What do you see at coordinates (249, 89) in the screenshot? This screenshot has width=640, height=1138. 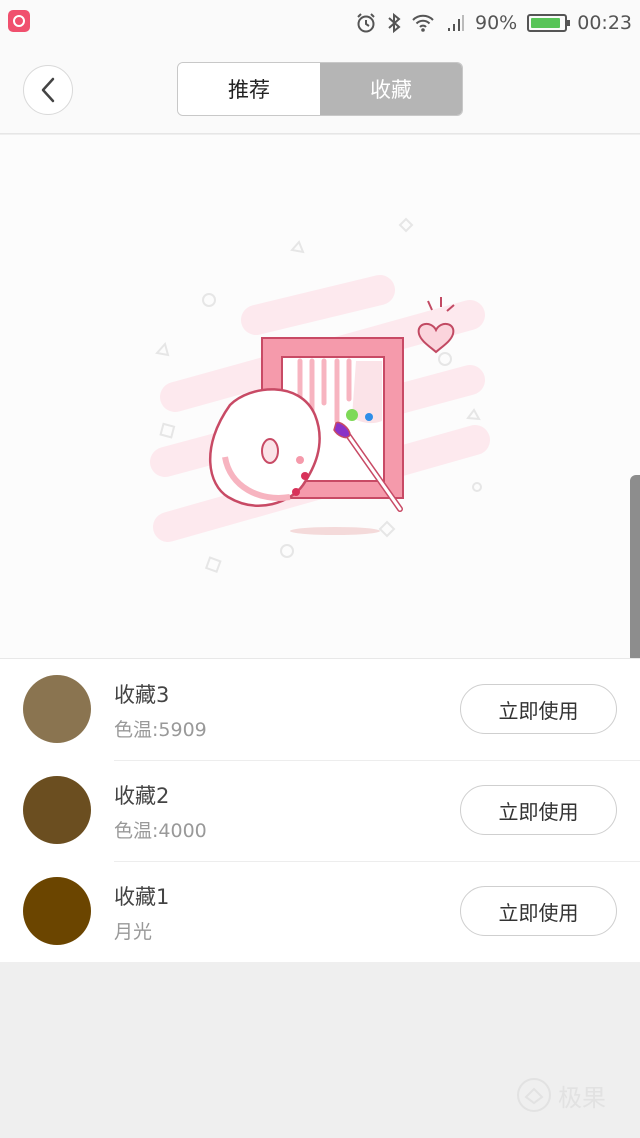 I see `tab-recommend: 推荐` at bounding box center [249, 89].